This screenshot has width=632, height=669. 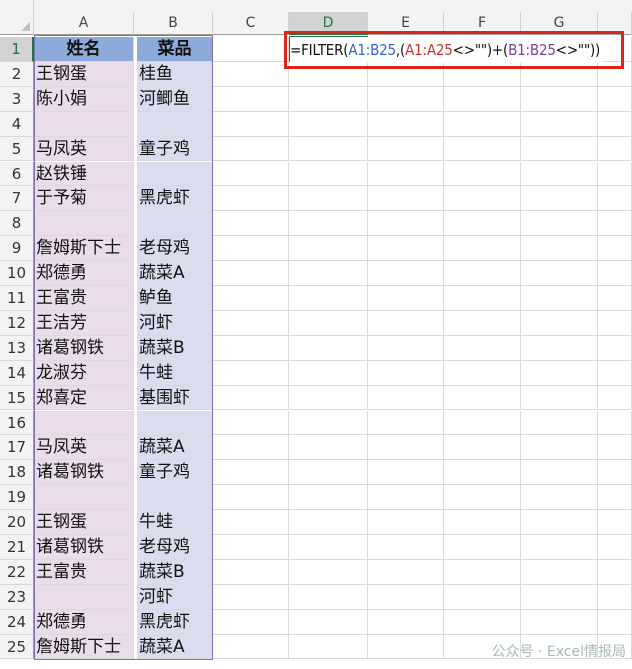 What do you see at coordinates (17, 273) in the screenshot?
I see `row-header: 10` at bounding box center [17, 273].